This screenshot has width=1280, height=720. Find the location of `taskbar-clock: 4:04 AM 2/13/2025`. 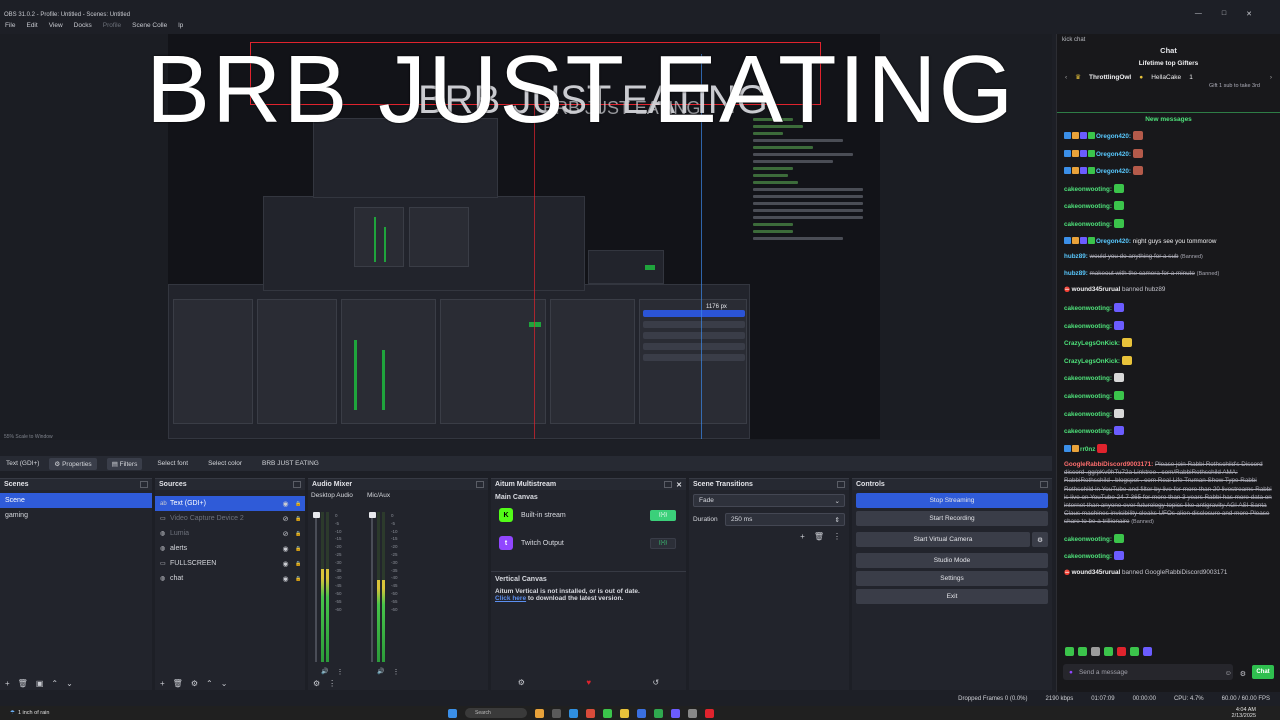

taskbar-clock: 4:04 AM 2/13/2025 is located at coordinates (1244, 713).